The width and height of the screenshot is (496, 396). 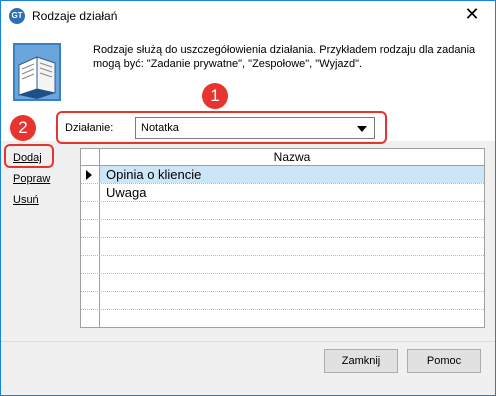 What do you see at coordinates (248, 341) in the screenshot?
I see `footer-divider` at bounding box center [248, 341].